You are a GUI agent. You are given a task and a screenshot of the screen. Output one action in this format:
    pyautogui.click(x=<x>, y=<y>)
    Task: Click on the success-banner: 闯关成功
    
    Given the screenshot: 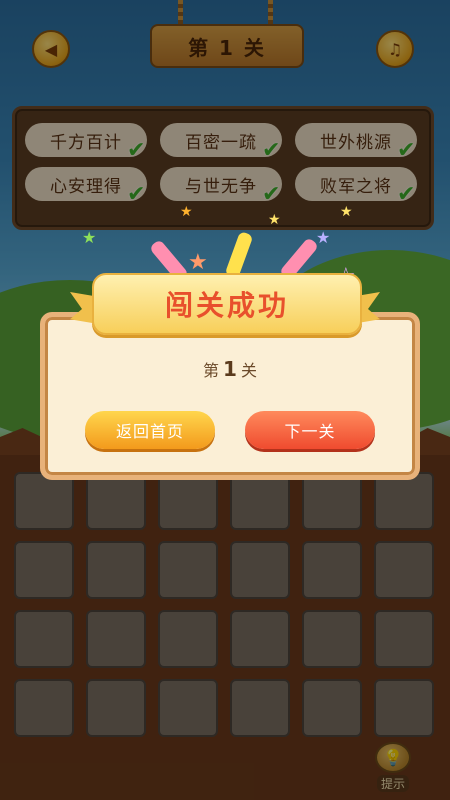 What is the action you would take?
    pyautogui.click(x=227, y=304)
    